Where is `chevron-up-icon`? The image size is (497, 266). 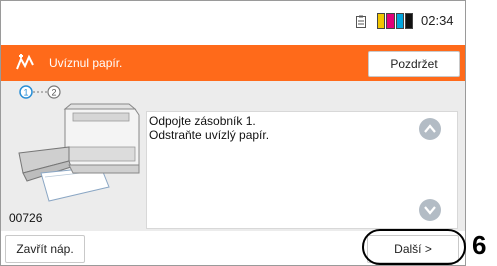 chevron-up-icon is located at coordinates (430, 128).